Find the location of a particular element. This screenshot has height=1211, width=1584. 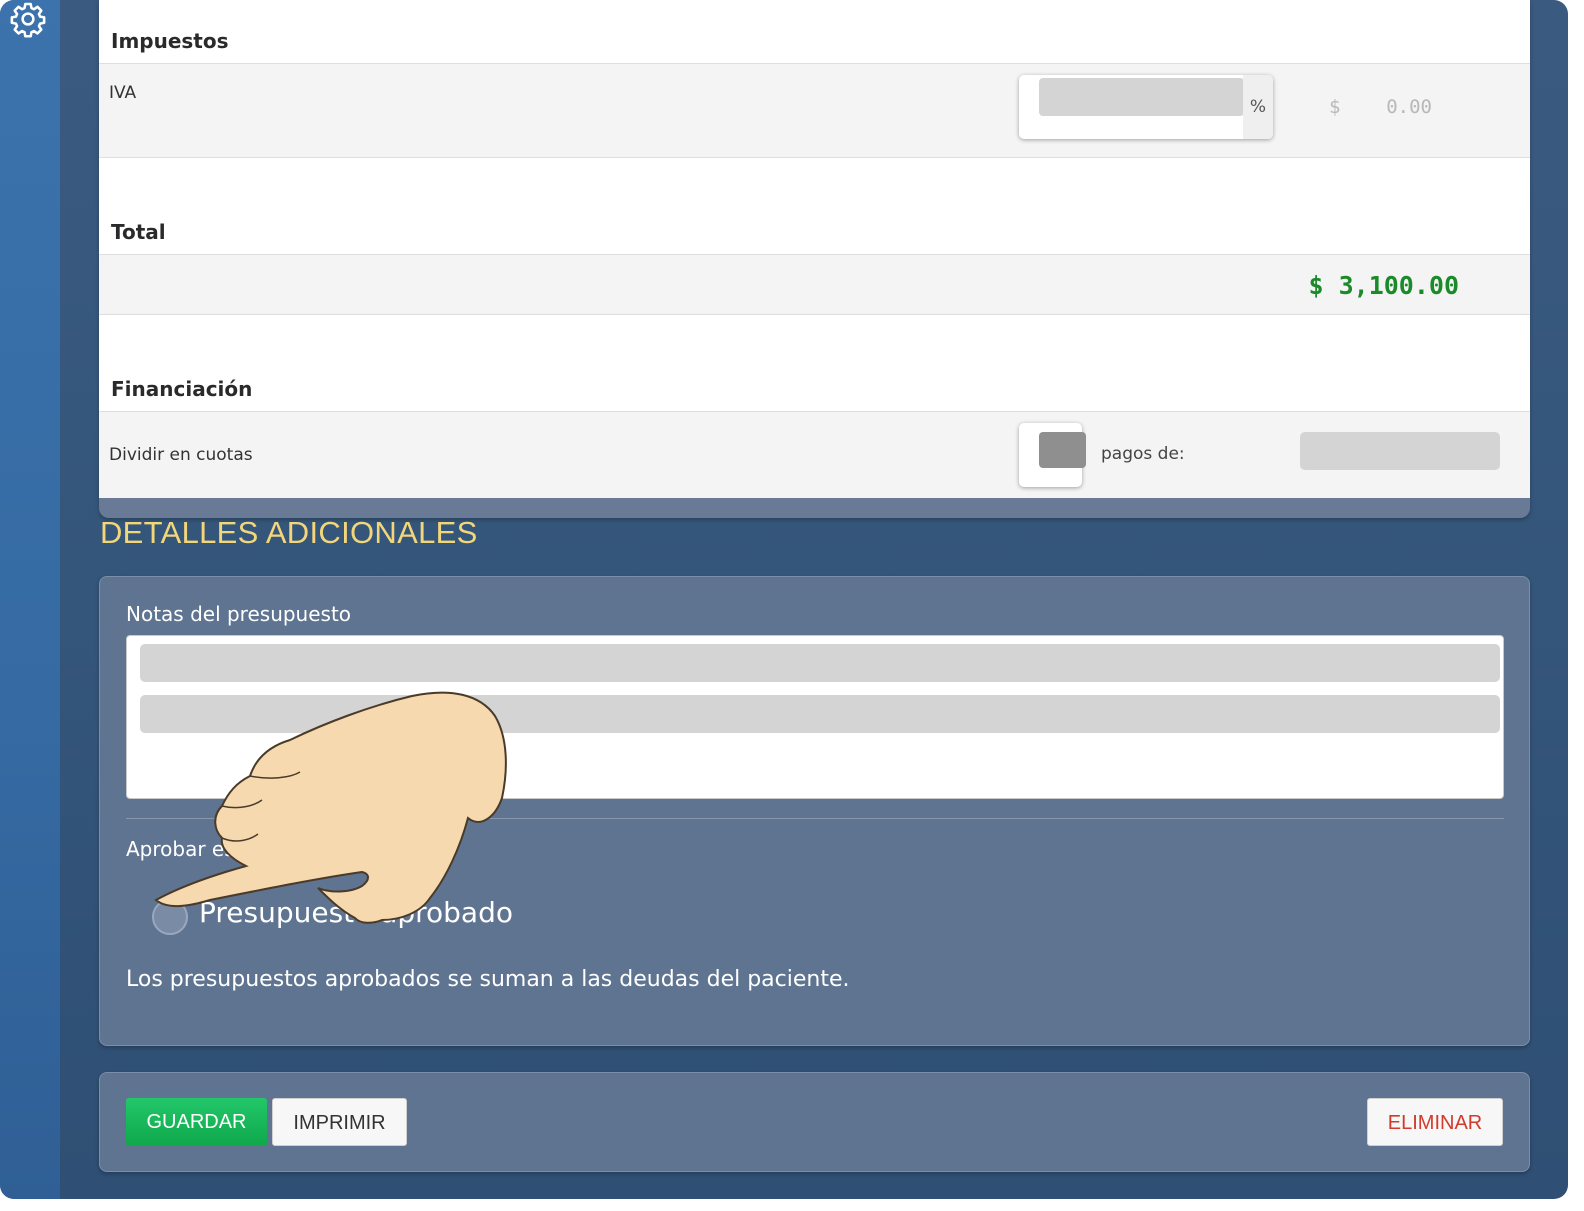

financing-row: Dividir en cuotas pagos de: is located at coordinates (814, 455).